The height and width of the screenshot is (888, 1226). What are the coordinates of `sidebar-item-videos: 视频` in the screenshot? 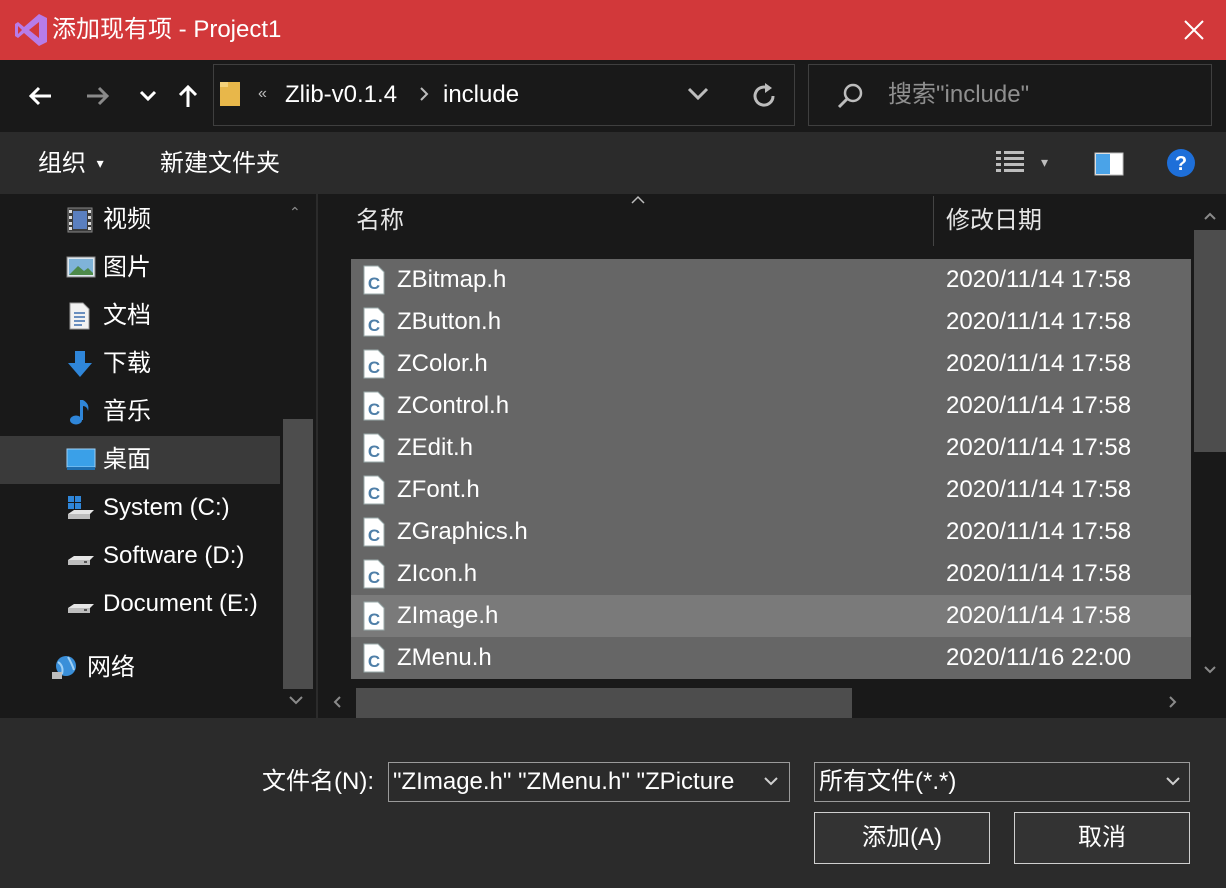 It's located at (140, 220).